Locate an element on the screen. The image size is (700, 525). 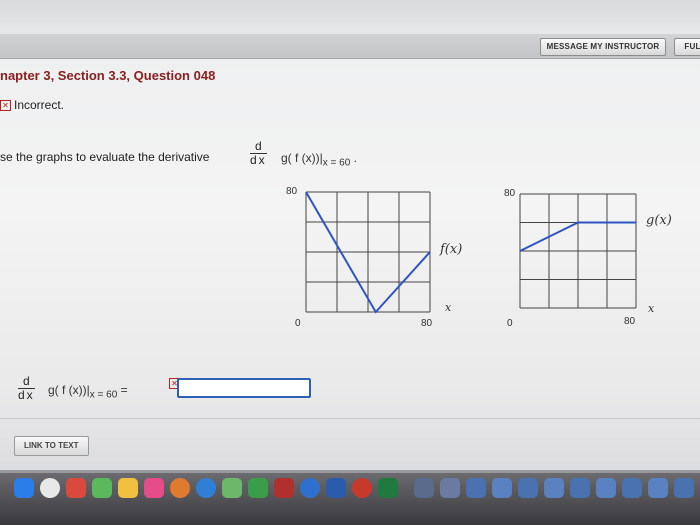
prompt-expression: g( f (x))|x = 60 . is located at coordinates (319, 159).